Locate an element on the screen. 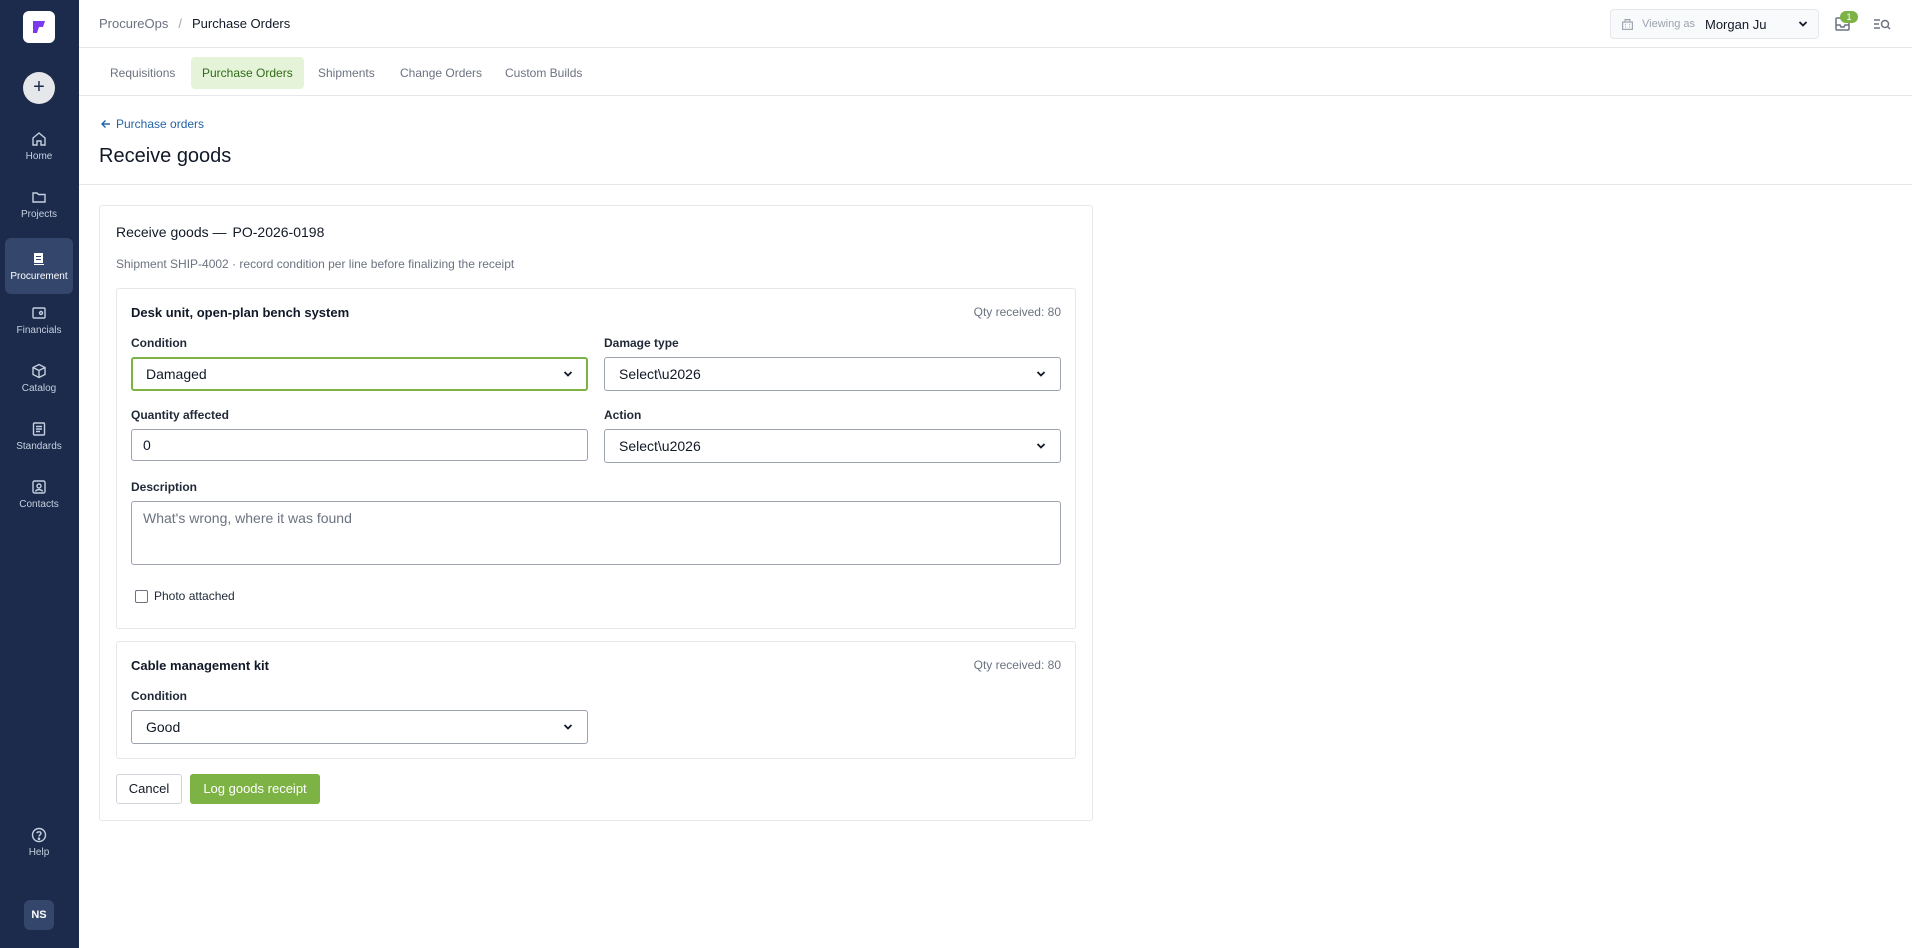 This screenshot has width=1912, height=948. app-logo is located at coordinates (39, 27).